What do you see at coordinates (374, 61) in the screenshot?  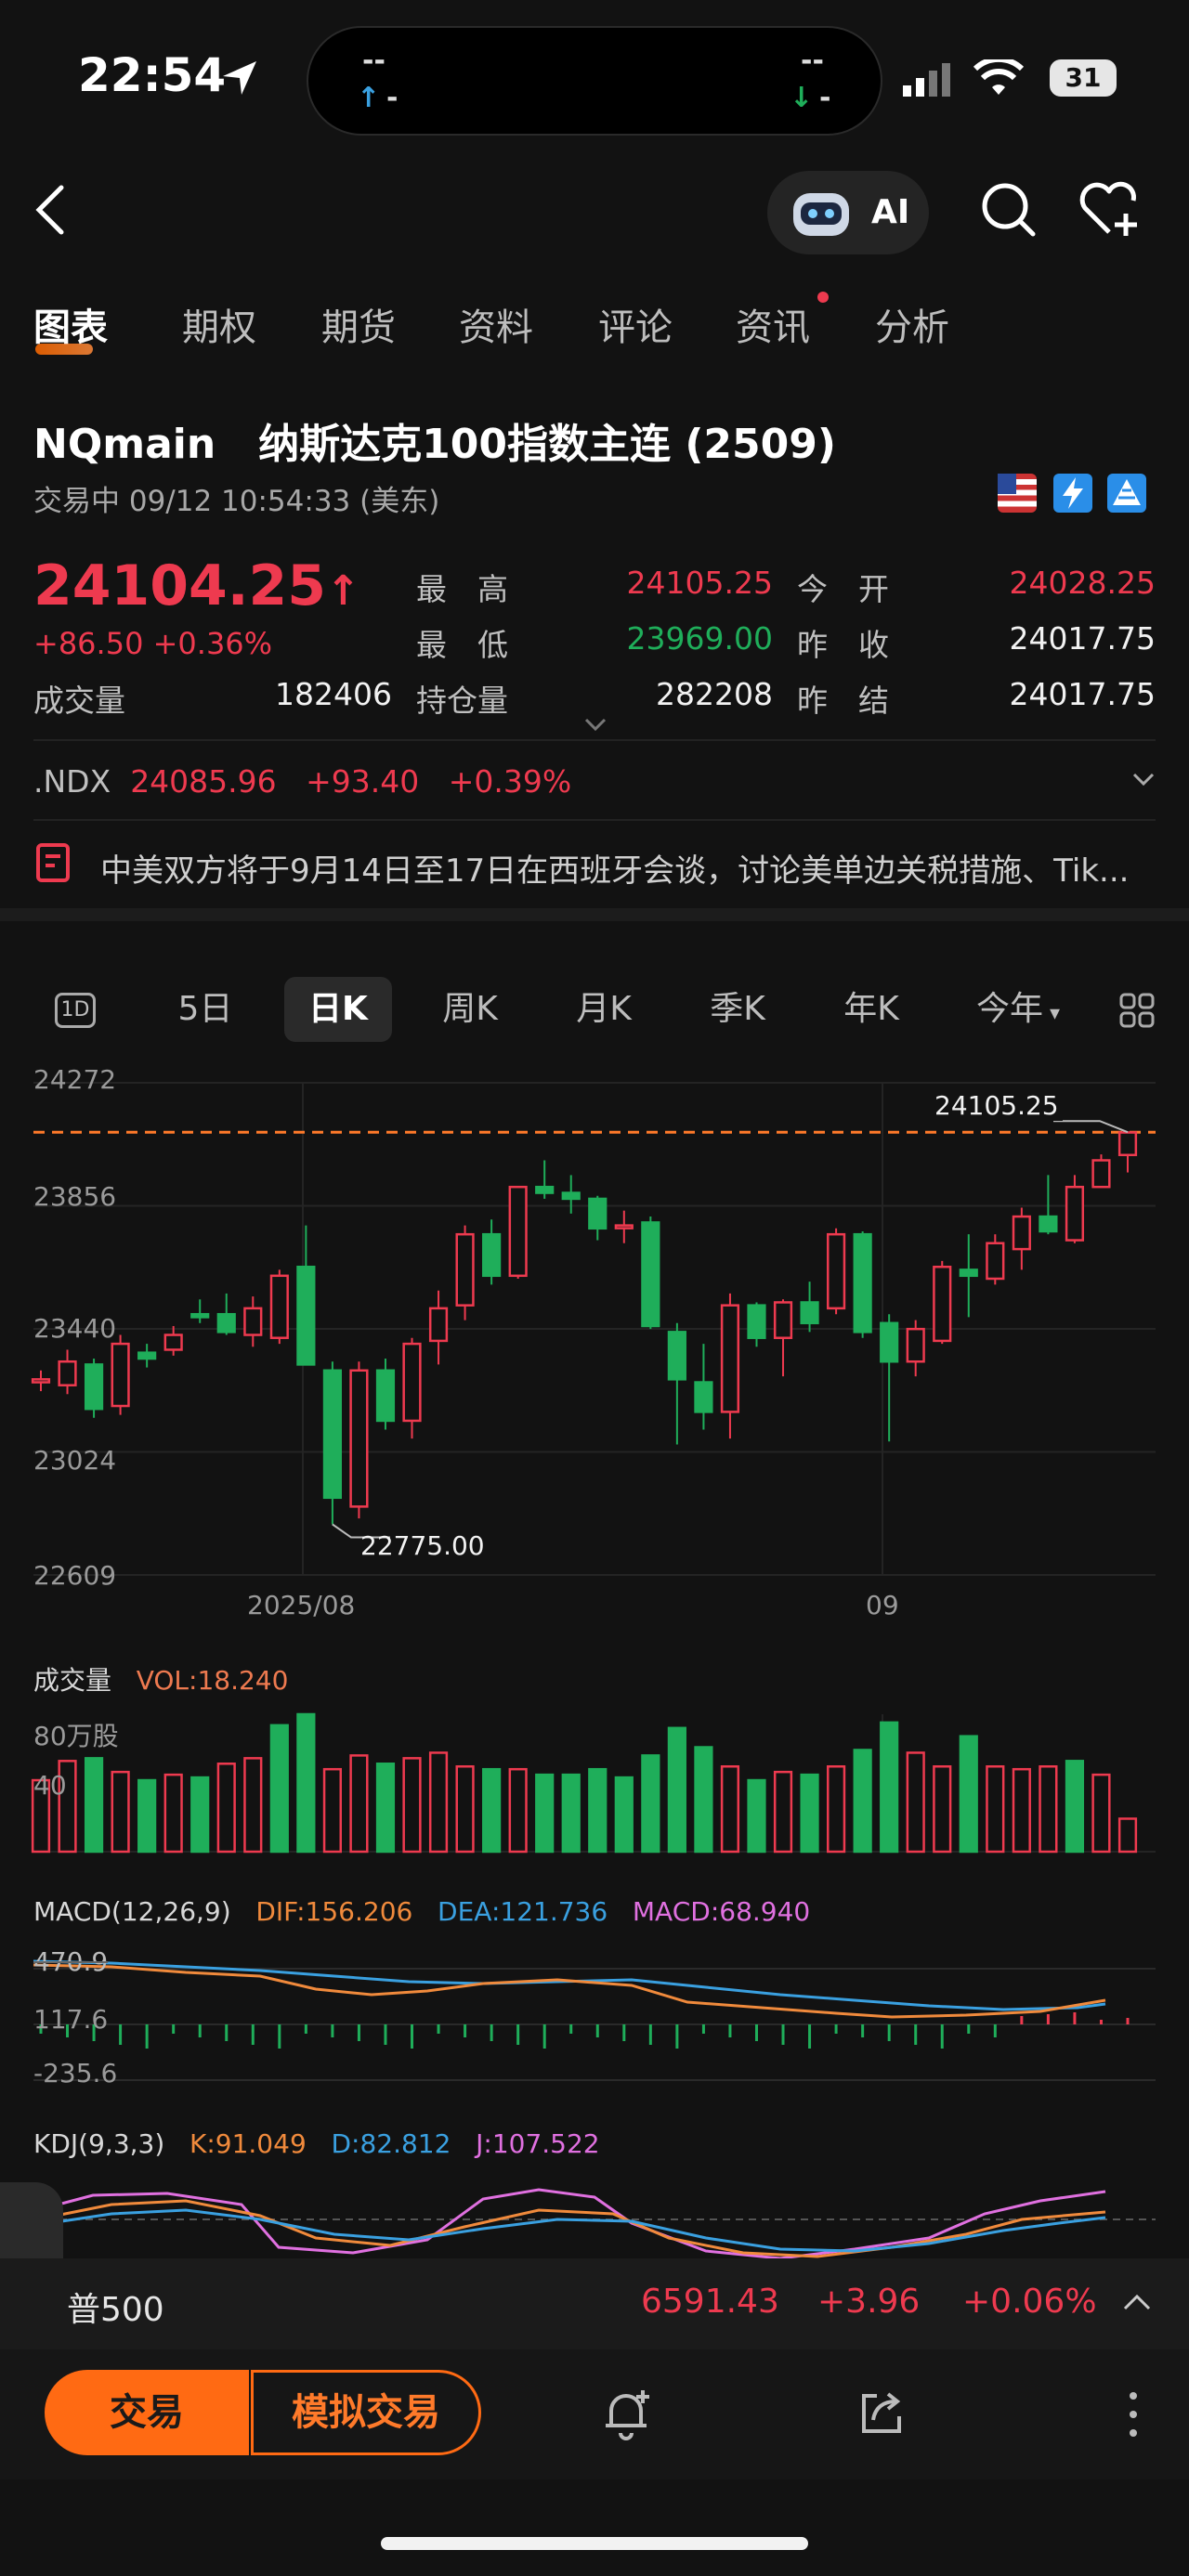 I see `island-left-top: --` at bounding box center [374, 61].